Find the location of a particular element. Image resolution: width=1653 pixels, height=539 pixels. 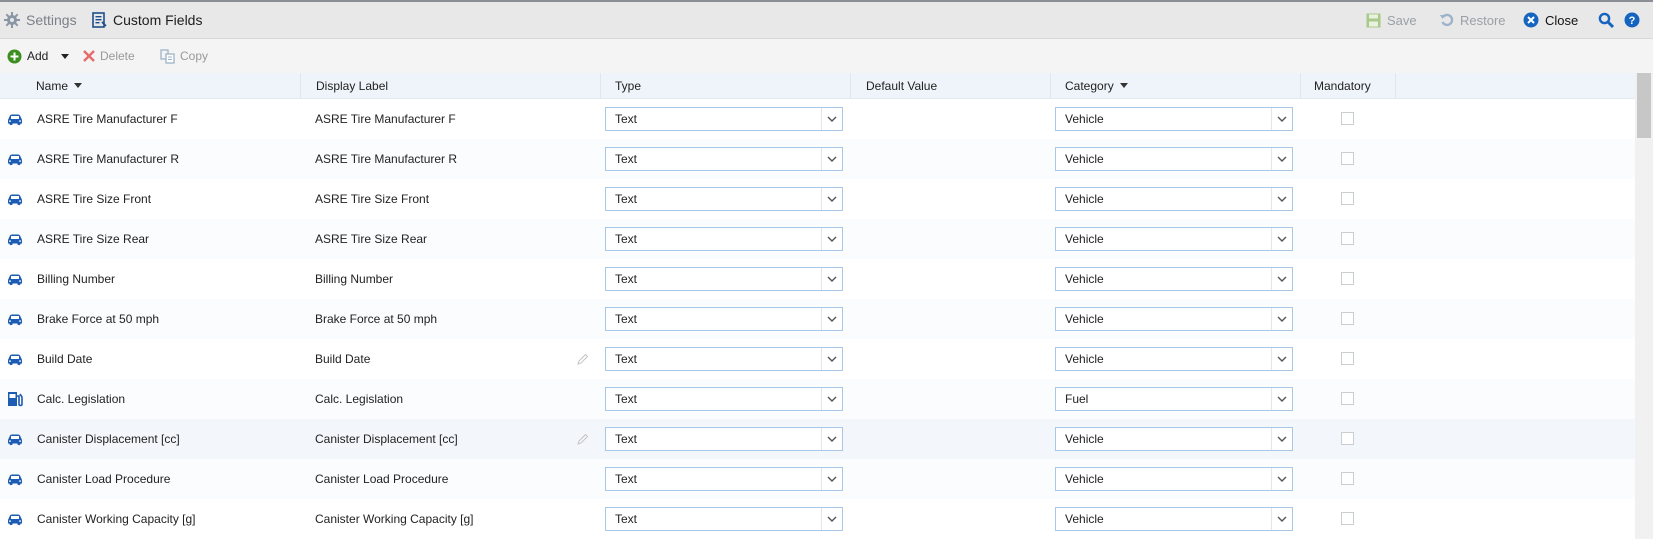

column-header-category: Category is located at coordinates (1096, 85).